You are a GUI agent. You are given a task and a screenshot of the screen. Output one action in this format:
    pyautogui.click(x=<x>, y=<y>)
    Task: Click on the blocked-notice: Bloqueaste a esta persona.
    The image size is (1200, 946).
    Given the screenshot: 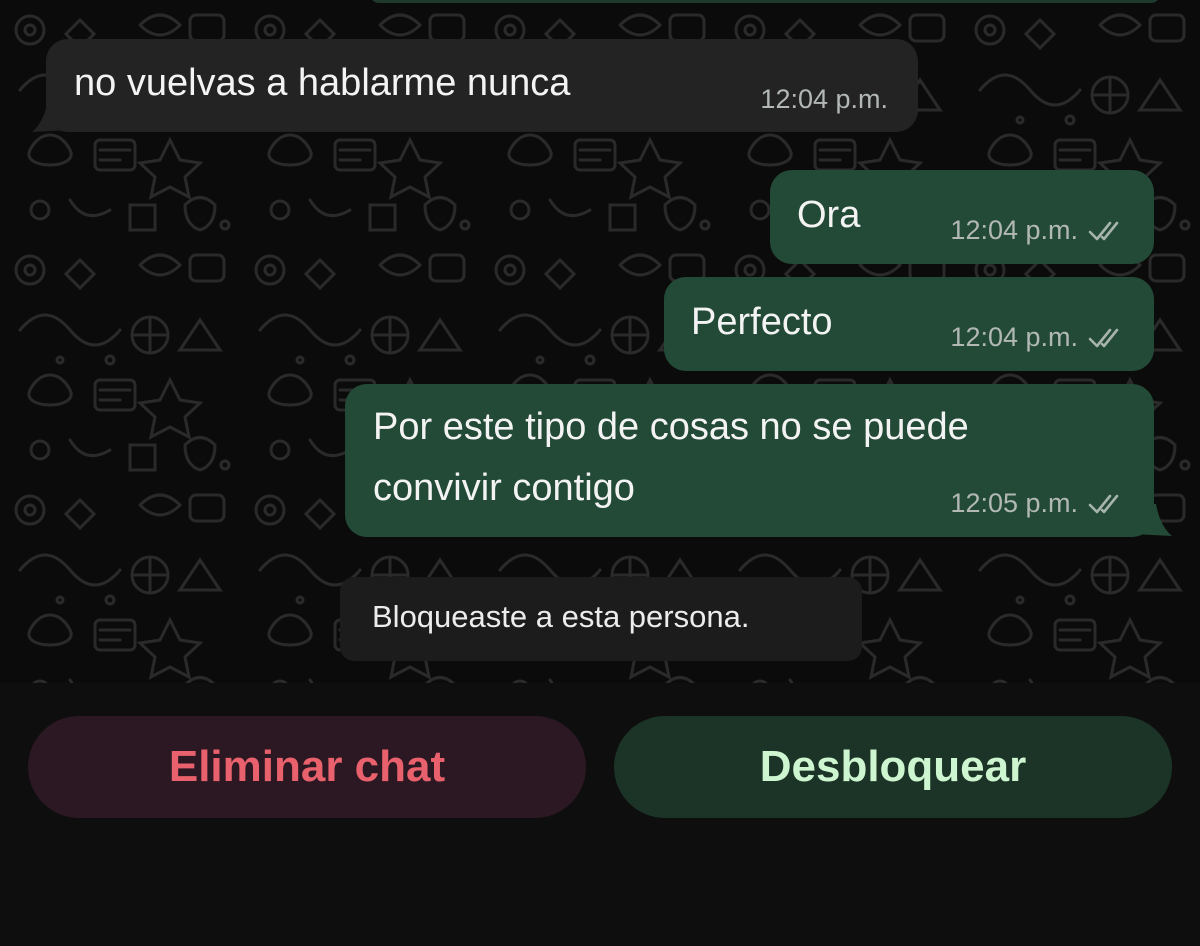 What is the action you would take?
    pyautogui.click(x=601, y=619)
    